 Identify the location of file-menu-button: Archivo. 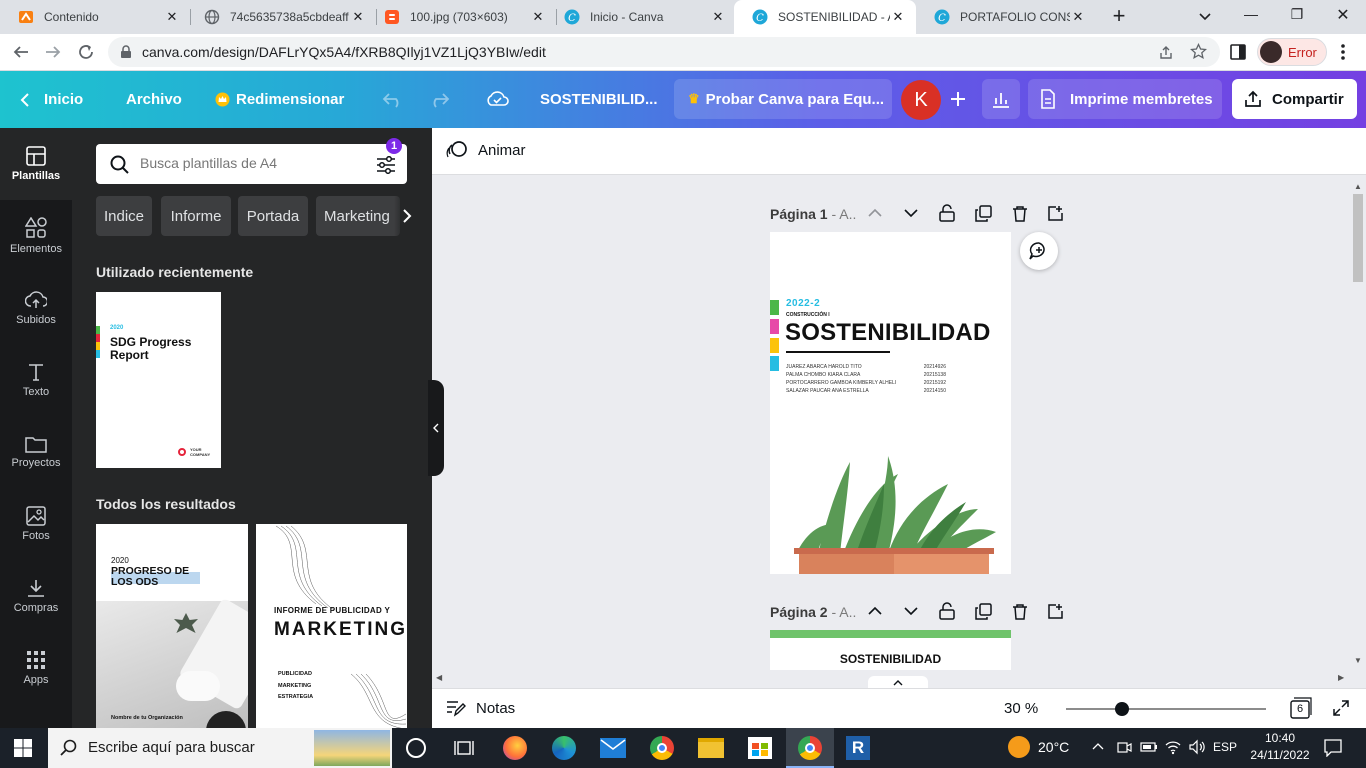
(154, 99).